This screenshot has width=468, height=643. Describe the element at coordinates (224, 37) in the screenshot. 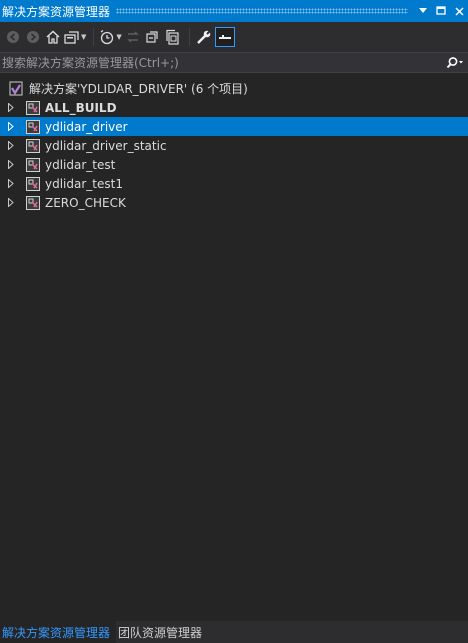

I see `preview-selected-items-icon` at that location.